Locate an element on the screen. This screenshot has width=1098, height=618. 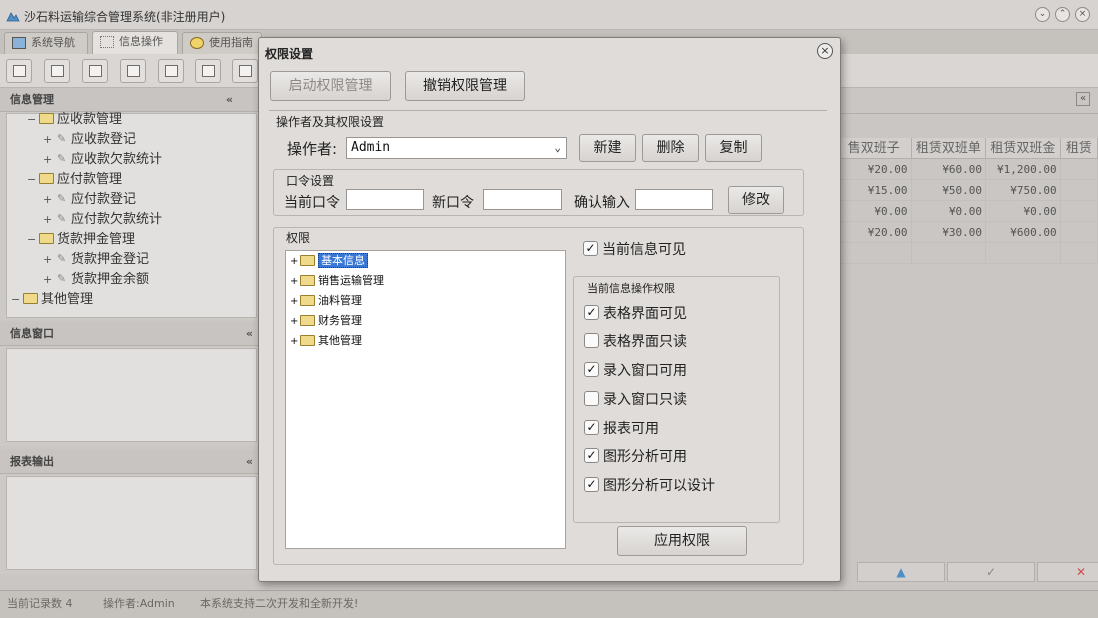
permission-option-checkbox: ✓ 录入窗口可用 is located at coordinates (635, 371).